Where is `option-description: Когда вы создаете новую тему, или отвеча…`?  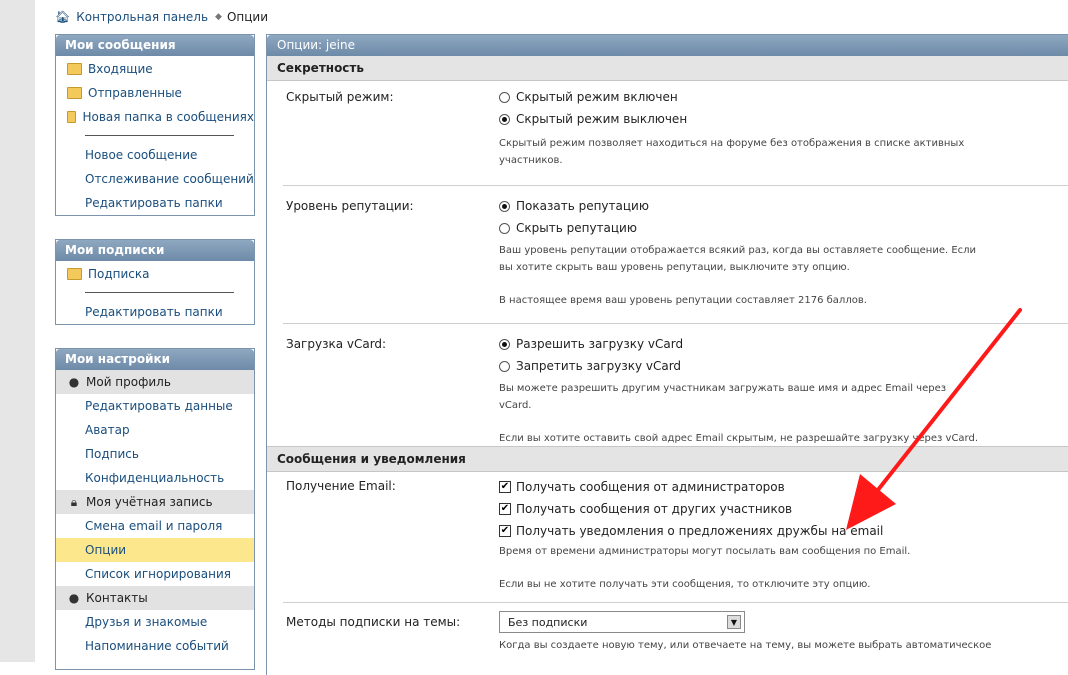 option-description: Когда вы создаете новую тему, или отвеча… is located at coordinates (745, 645).